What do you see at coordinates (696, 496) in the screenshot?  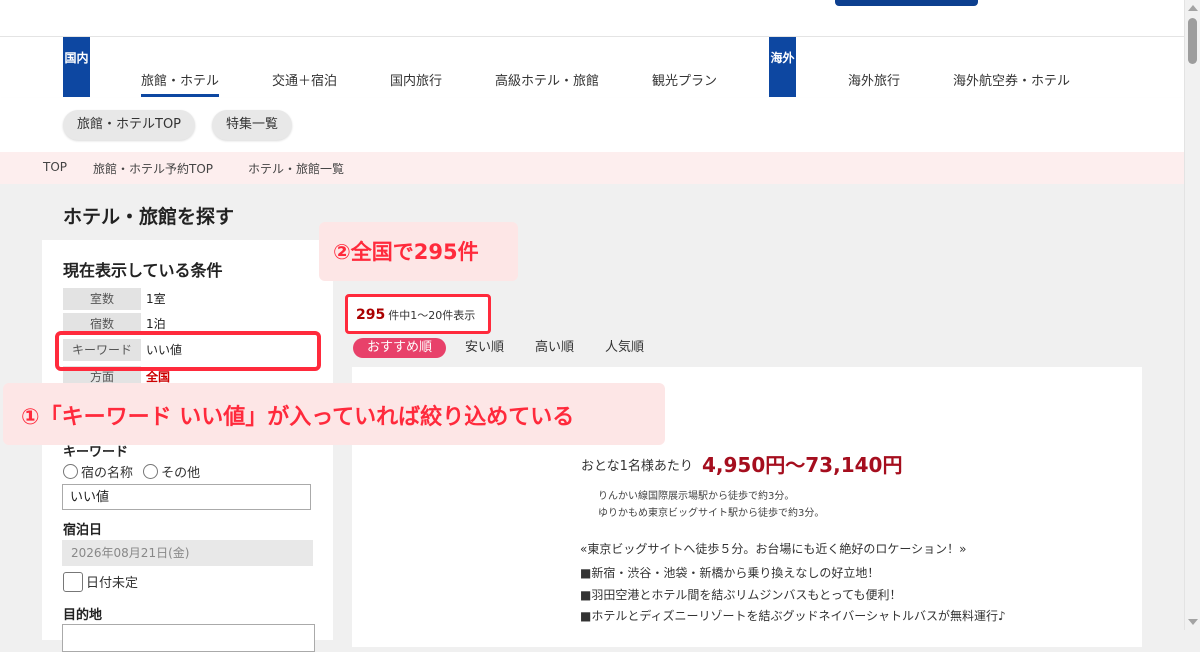 I see `access-line: りんかい線国際展示場駅から徒歩で約3分。` at bounding box center [696, 496].